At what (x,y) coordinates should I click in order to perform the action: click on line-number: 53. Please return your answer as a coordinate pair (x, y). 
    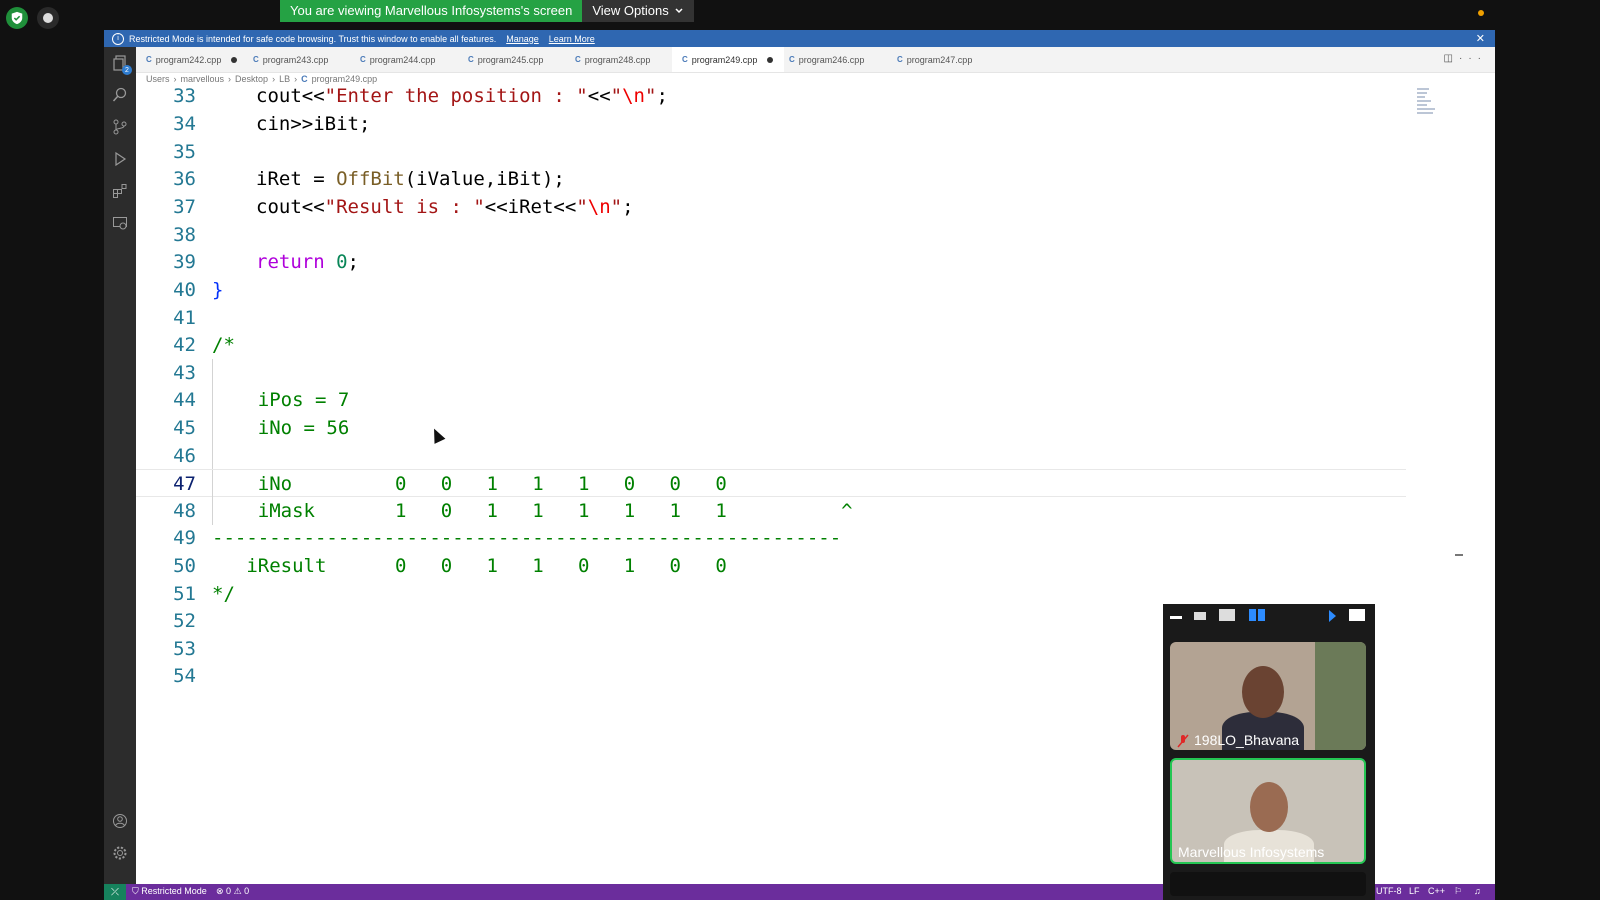
    Looking at the image, I should click on (184, 649).